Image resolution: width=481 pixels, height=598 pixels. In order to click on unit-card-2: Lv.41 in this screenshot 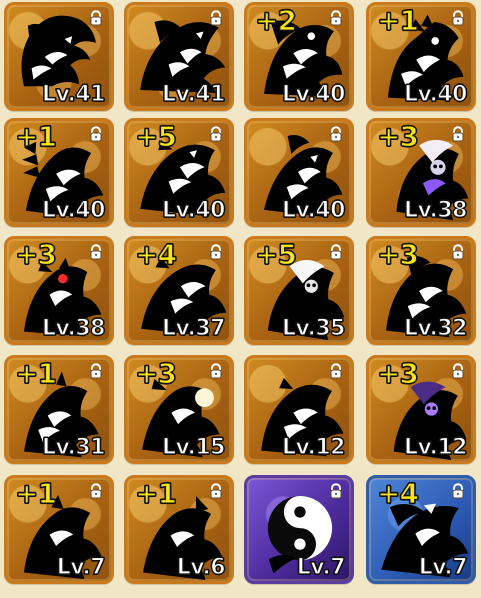, I will do `click(179, 56)`.